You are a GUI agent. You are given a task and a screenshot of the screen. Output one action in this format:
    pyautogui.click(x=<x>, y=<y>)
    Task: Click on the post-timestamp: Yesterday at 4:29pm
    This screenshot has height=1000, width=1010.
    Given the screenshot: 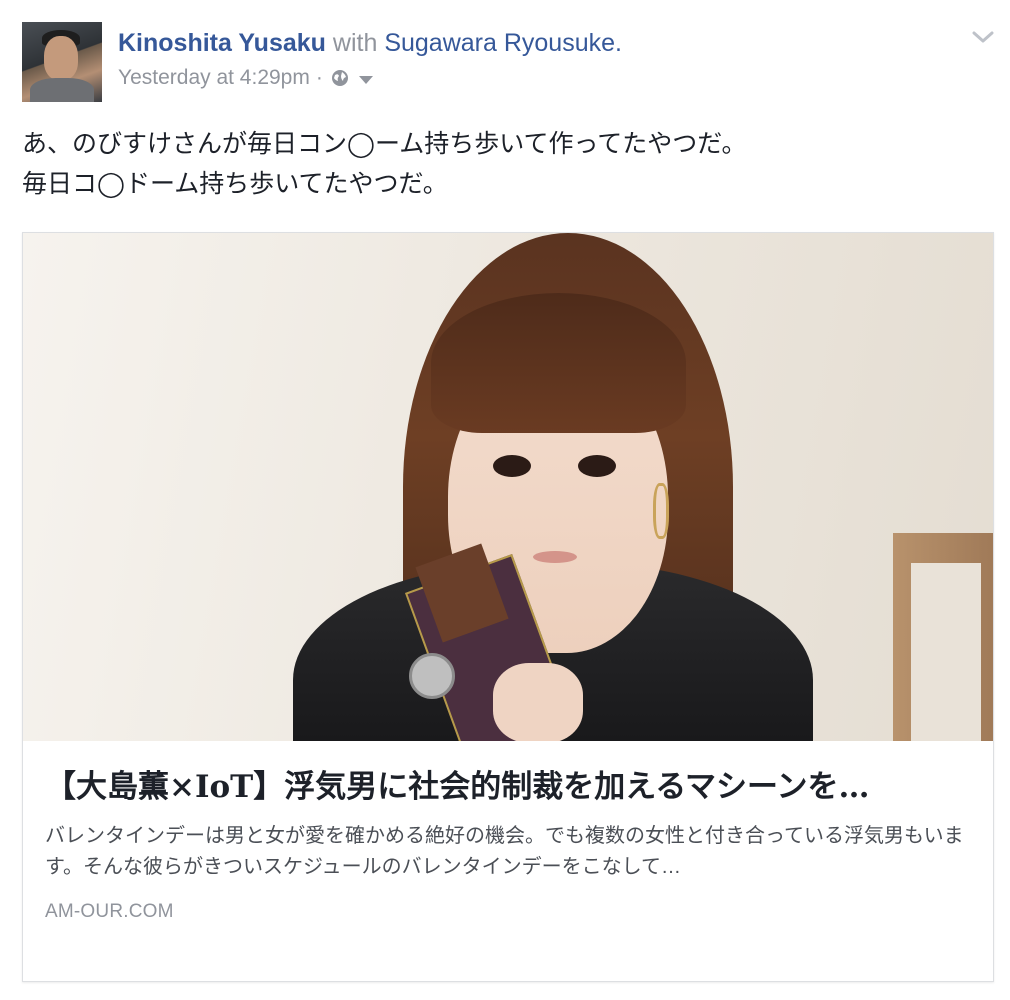 What is the action you would take?
    pyautogui.click(x=214, y=78)
    